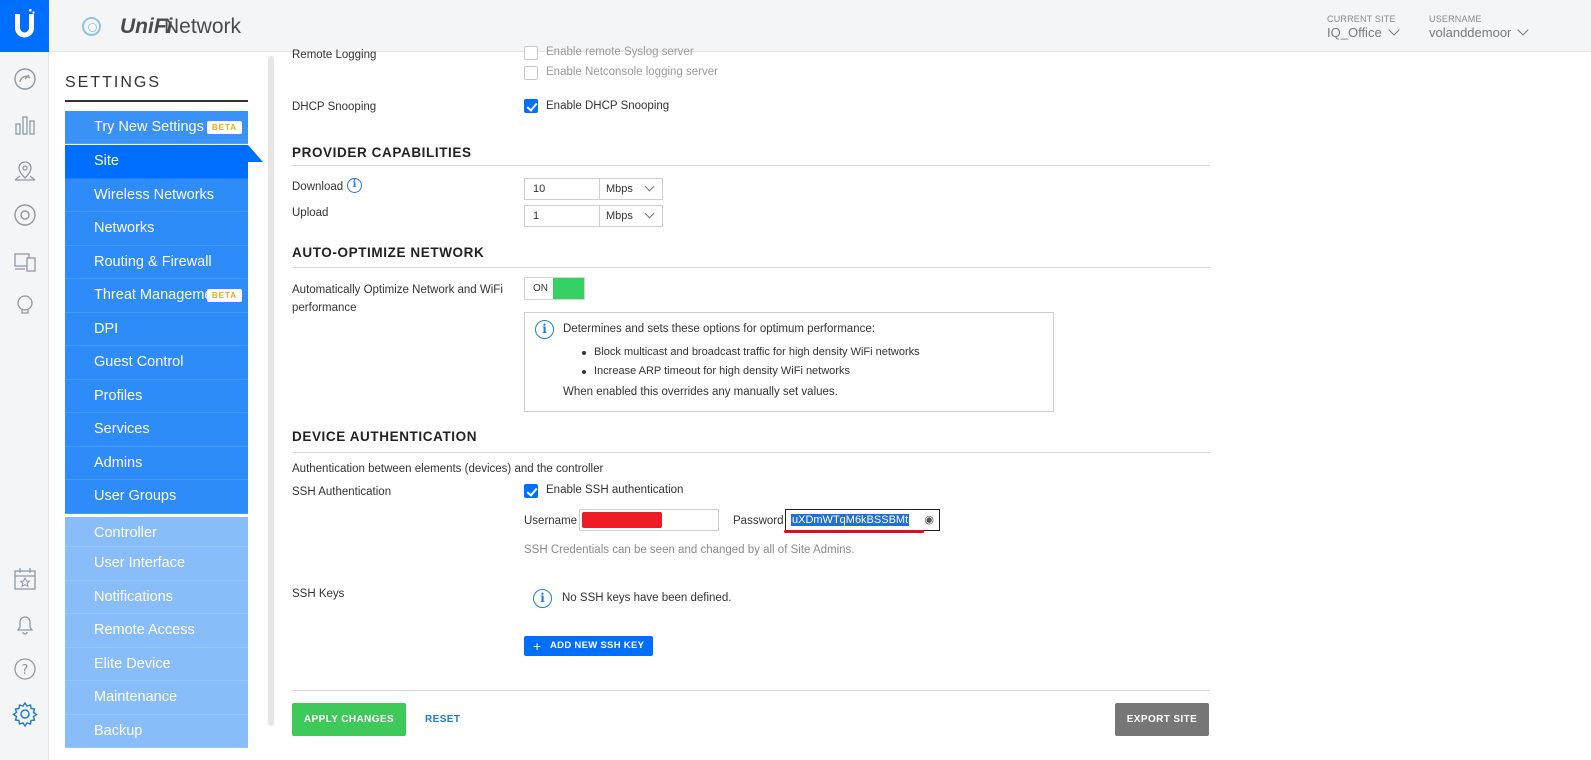 This screenshot has height=760, width=1591. I want to click on upload-unit-select: Mbps, so click(631, 216).